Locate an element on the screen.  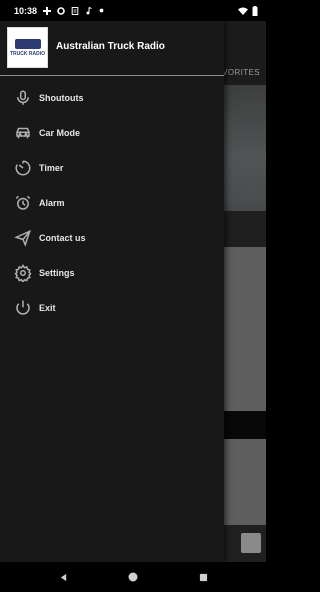
send-icon is located at coordinates (23, 238).